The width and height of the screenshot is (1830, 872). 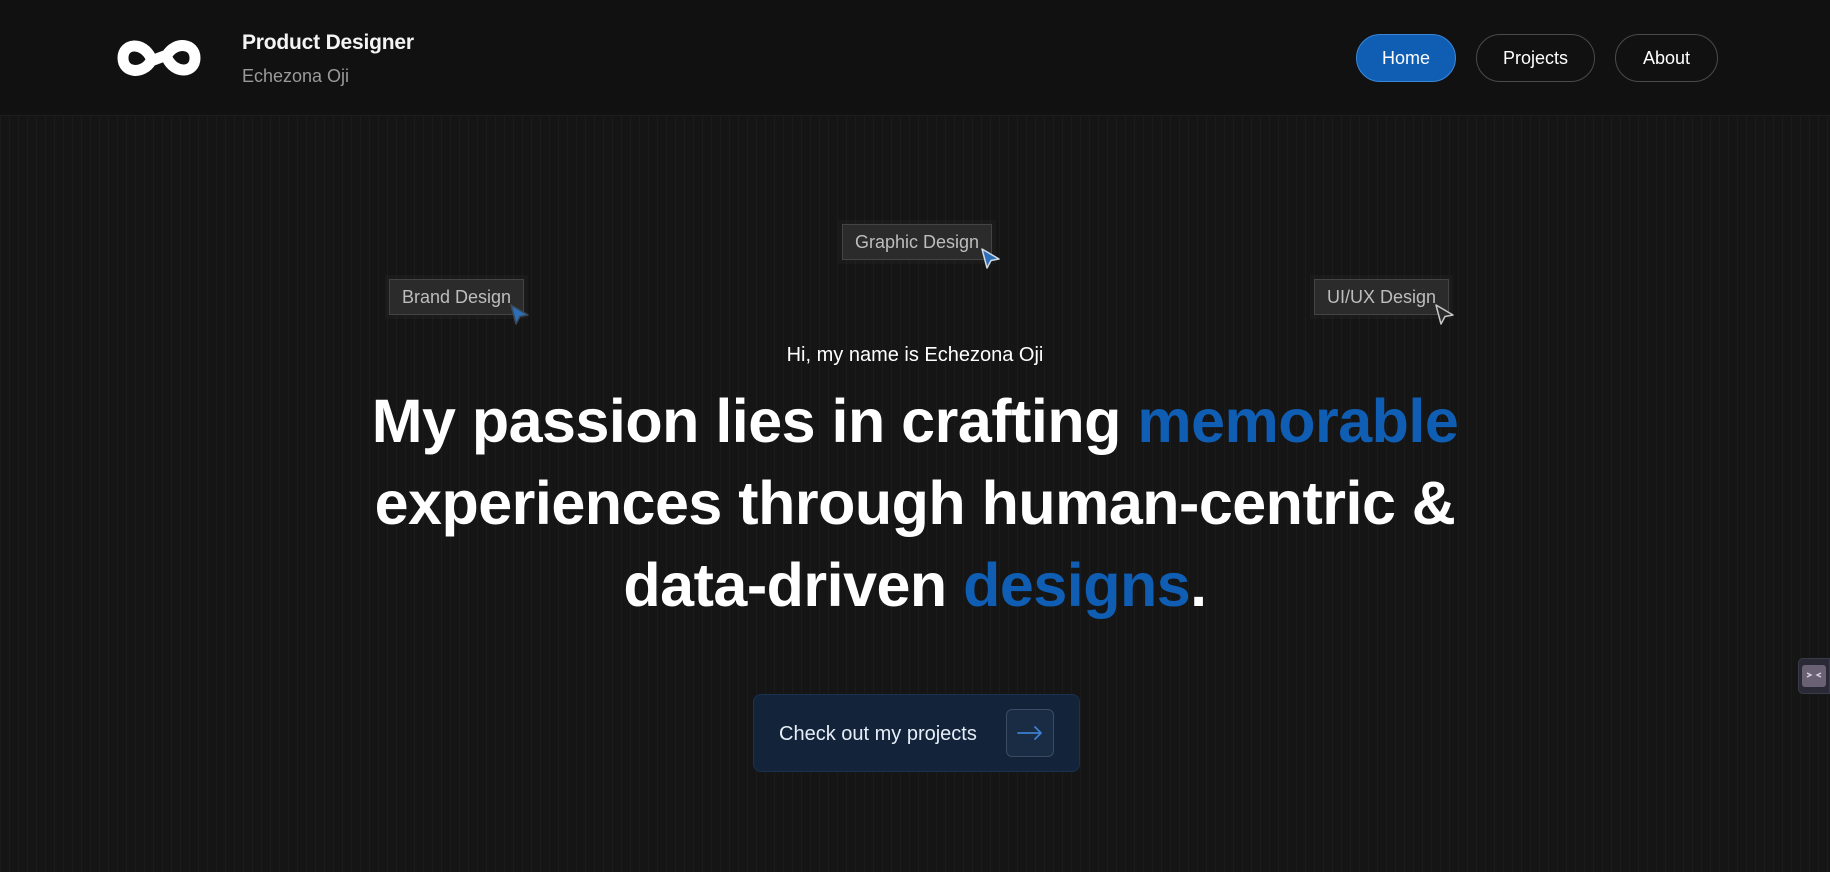 I want to click on nav-about-button: About, so click(x=1666, y=58).